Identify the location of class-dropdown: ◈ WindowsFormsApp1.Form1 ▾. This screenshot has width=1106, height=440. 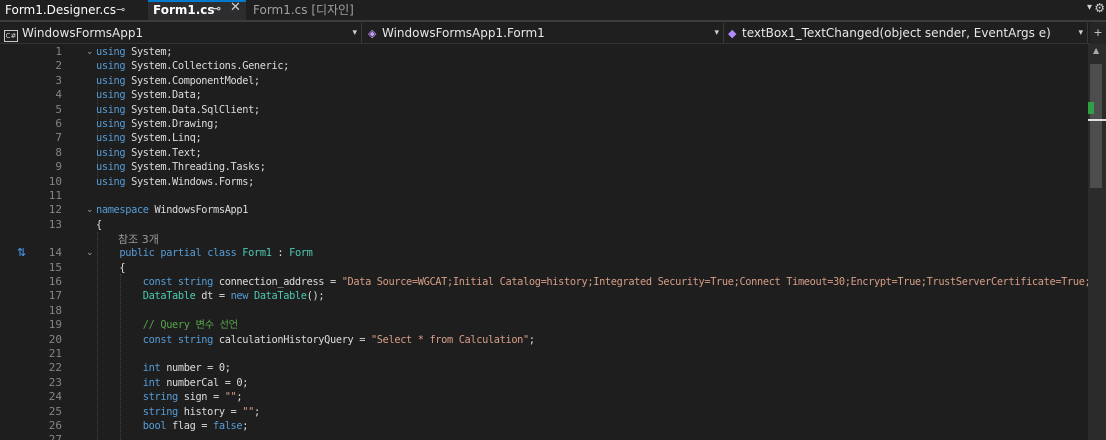
(544, 33).